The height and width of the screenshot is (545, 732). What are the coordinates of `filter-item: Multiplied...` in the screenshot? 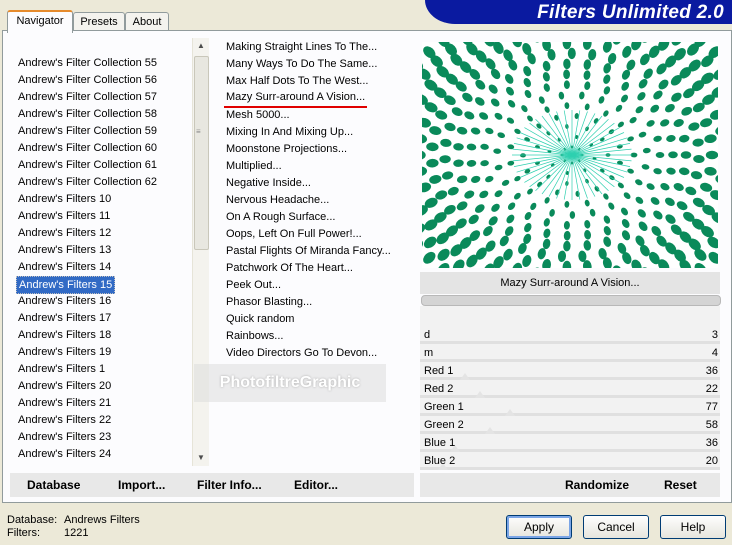 It's located at (254, 166).